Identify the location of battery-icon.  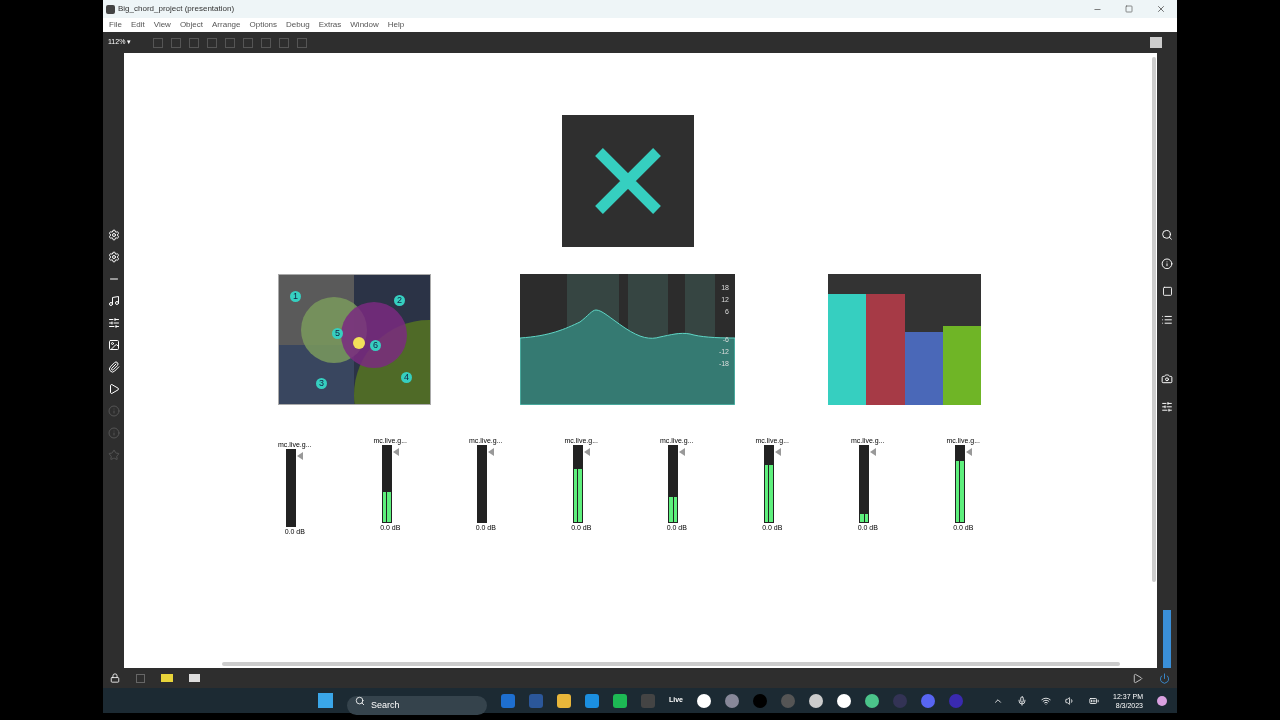
(1094, 700).